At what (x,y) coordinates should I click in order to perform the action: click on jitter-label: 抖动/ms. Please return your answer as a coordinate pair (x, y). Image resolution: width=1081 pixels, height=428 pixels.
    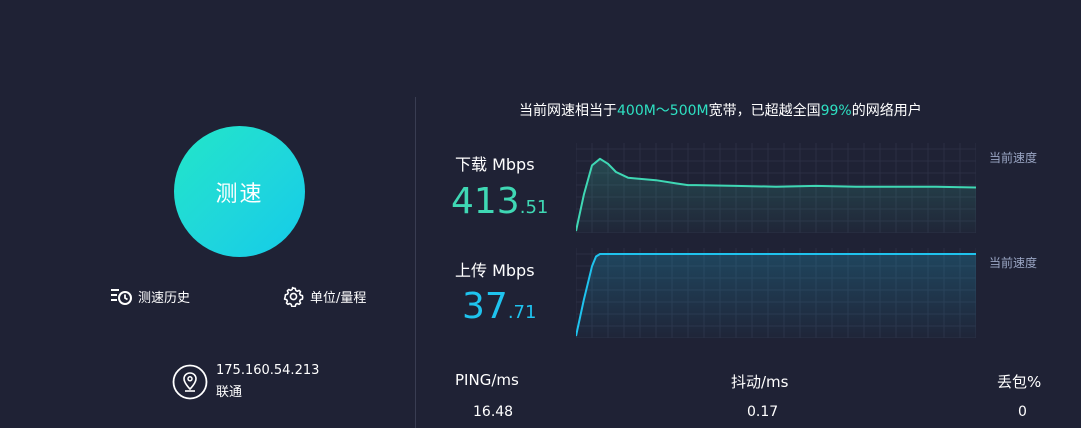
    Looking at the image, I should click on (760, 382).